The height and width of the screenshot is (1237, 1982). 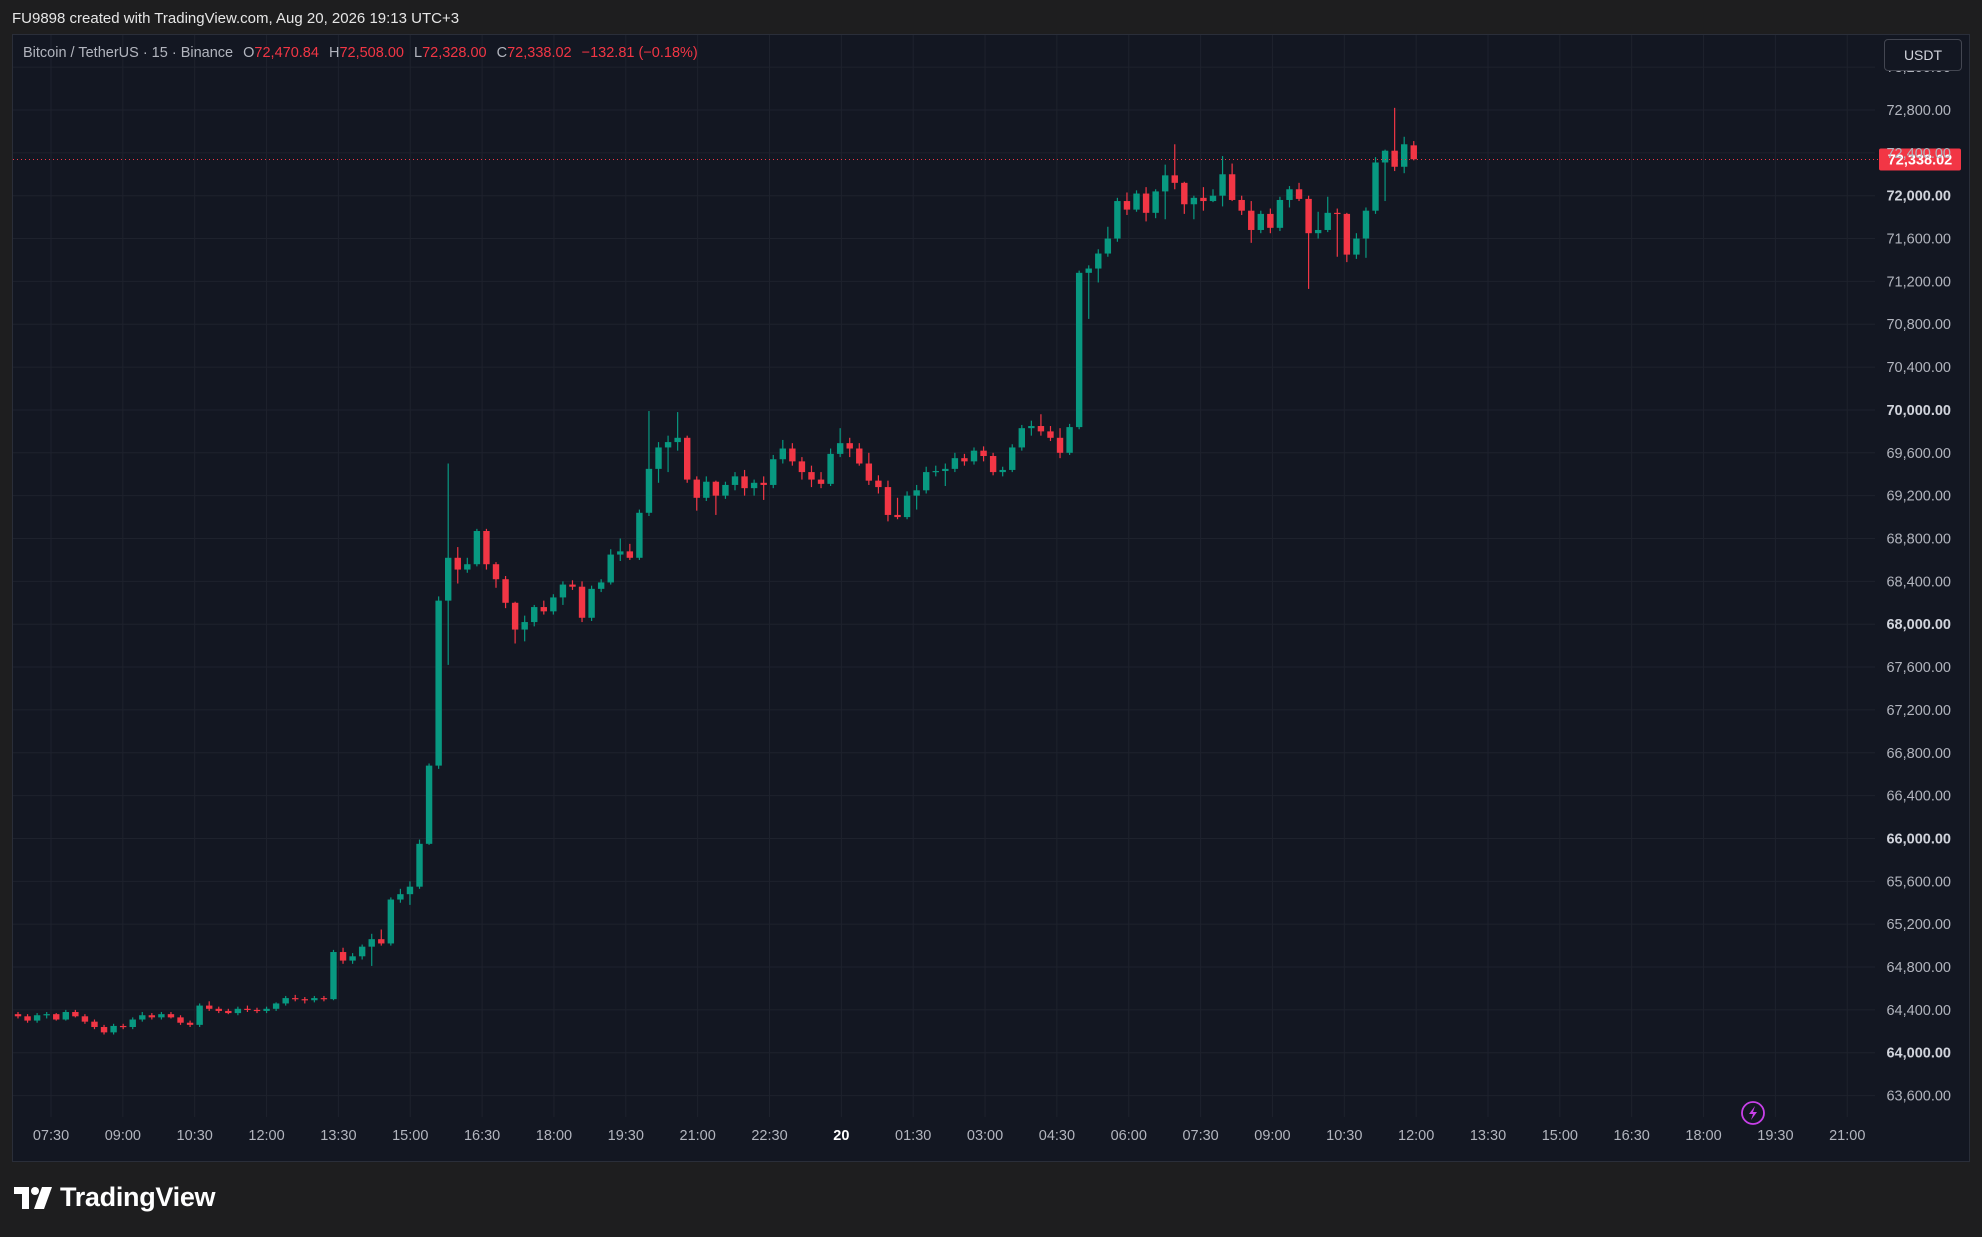 I want to click on lightning-bolt-icon, so click(x=1753, y=1113).